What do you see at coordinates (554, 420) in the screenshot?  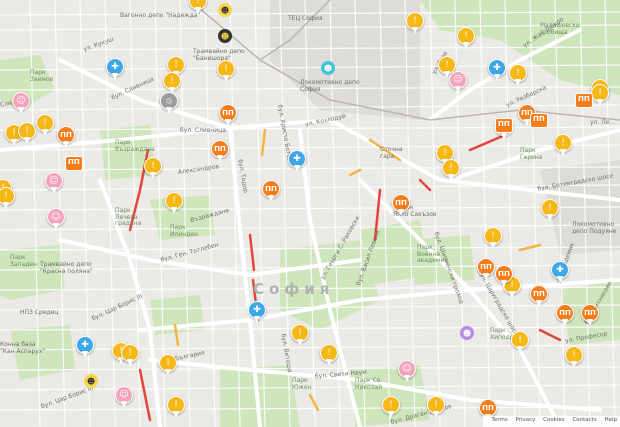 I see `footer-link: Cookies` at bounding box center [554, 420].